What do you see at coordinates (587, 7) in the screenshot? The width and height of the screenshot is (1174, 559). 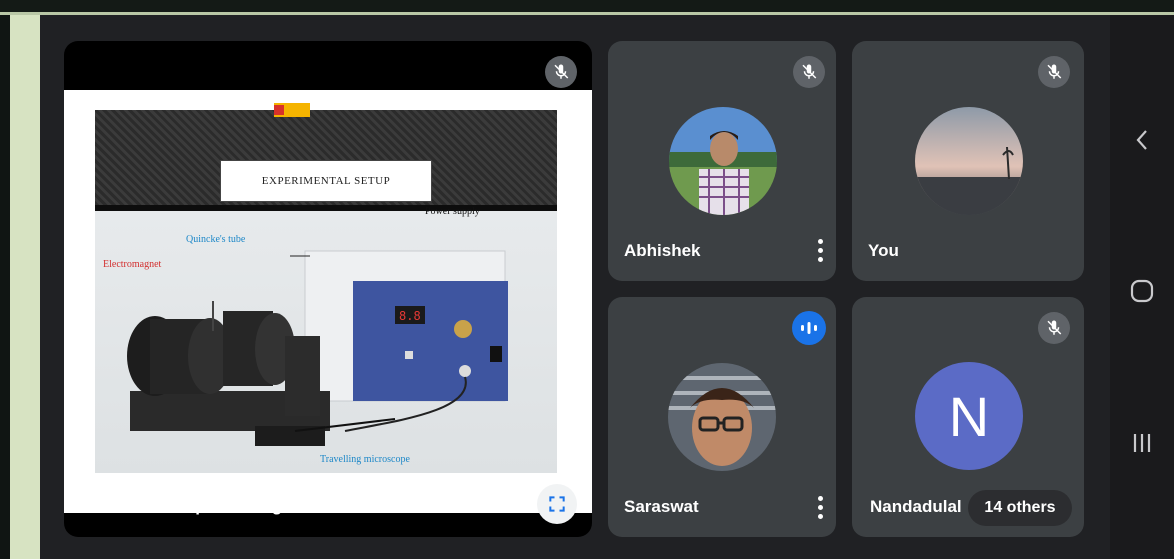 I see `top-bar` at bounding box center [587, 7].